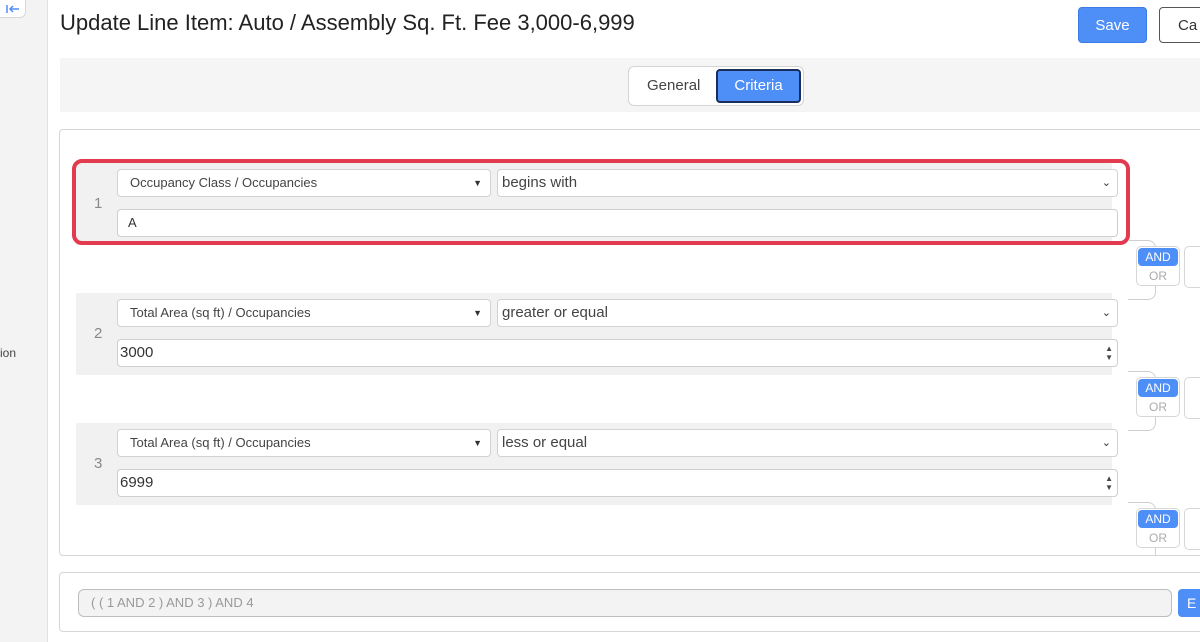 The image size is (1200, 642). Describe the element at coordinates (224, 182) in the screenshot. I see `field-select-value: Occupancy Class / Occupancies` at that location.